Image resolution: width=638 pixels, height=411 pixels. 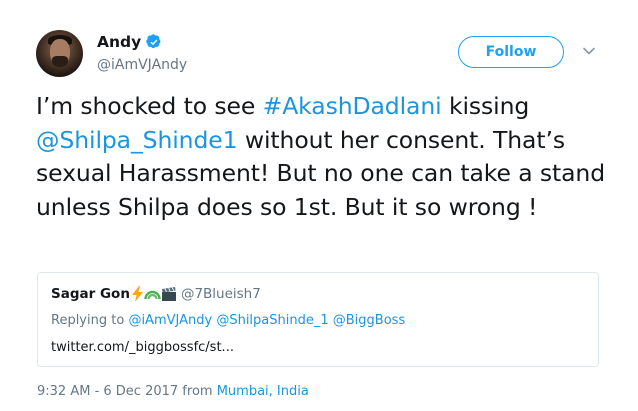 I want to click on clapperboard-emoji-icon, so click(x=168, y=294).